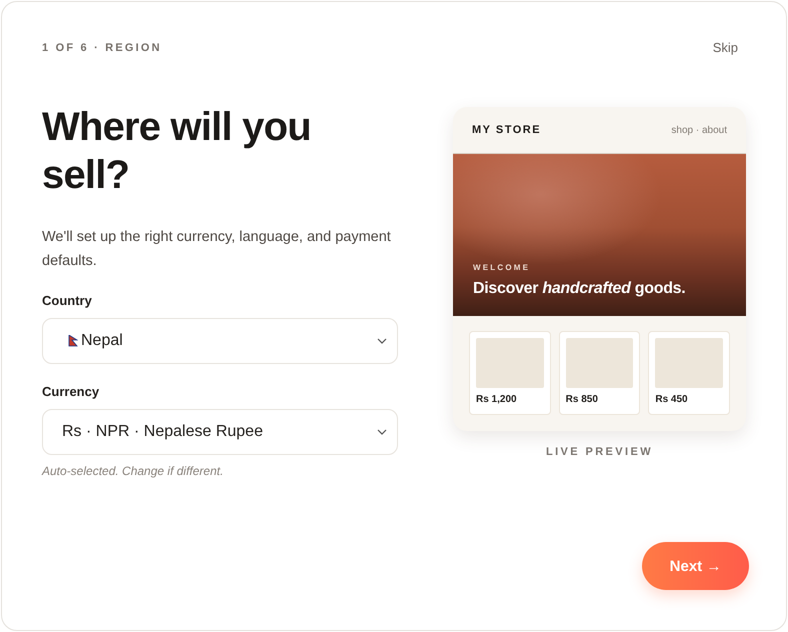 The width and height of the screenshot is (788, 632). What do you see at coordinates (507, 130) in the screenshot?
I see `store-name: MY STORE` at bounding box center [507, 130].